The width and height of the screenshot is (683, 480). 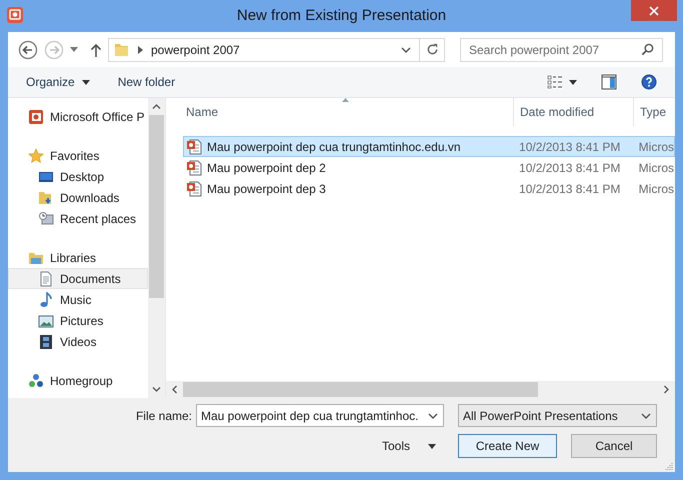 I want to click on nav-item: Desktop, so click(x=78, y=176).